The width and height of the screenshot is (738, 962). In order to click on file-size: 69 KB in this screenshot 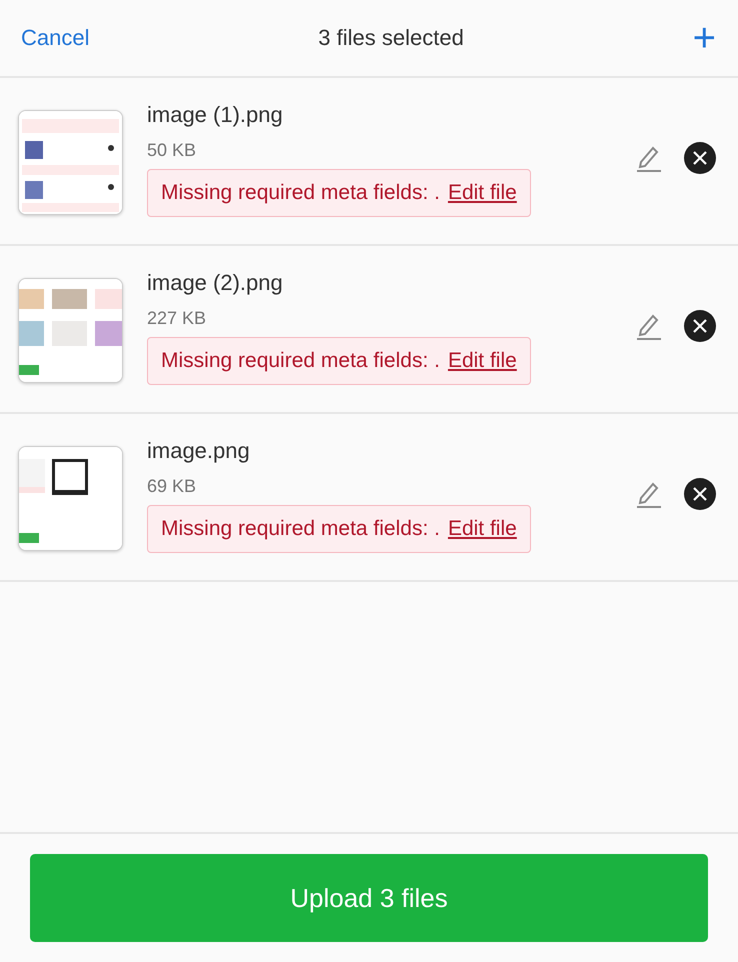, I will do `click(172, 486)`.